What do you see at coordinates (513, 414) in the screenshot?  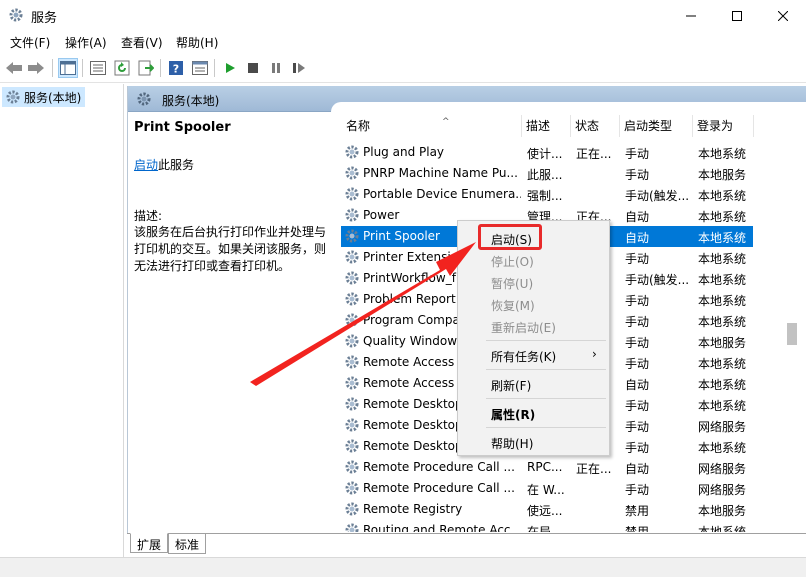 I see `context-menu-properties: 属性(R)` at bounding box center [513, 414].